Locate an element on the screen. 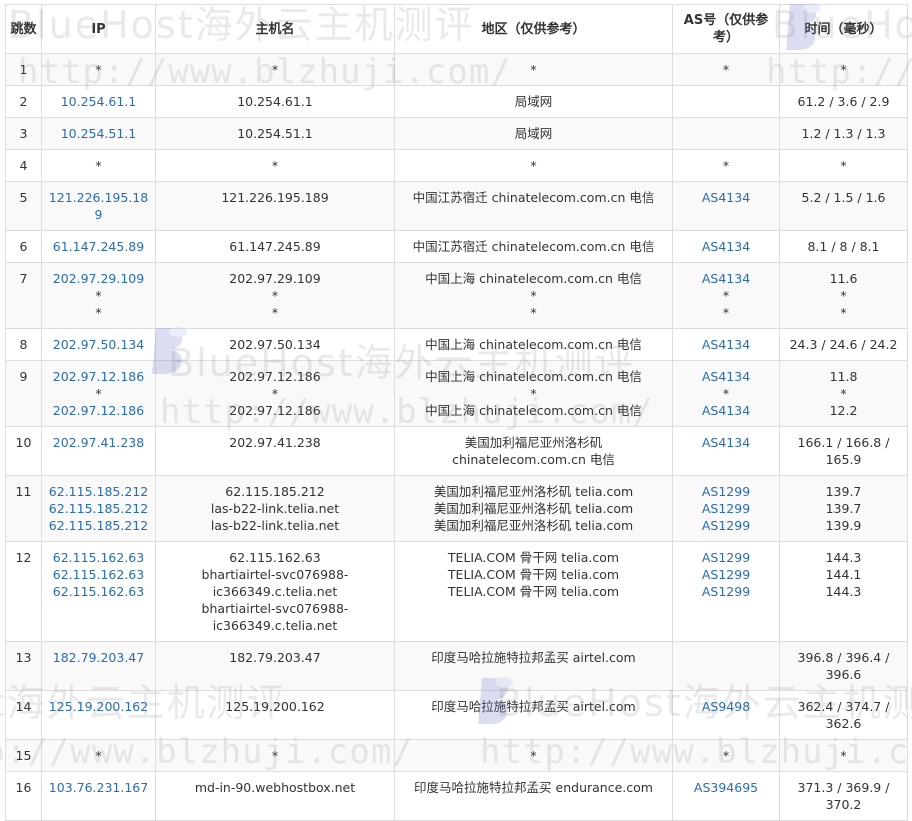 This screenshot has height=821, width=912. cell-hostname: 202.97.50.134 is located at coordinates (275, 344).